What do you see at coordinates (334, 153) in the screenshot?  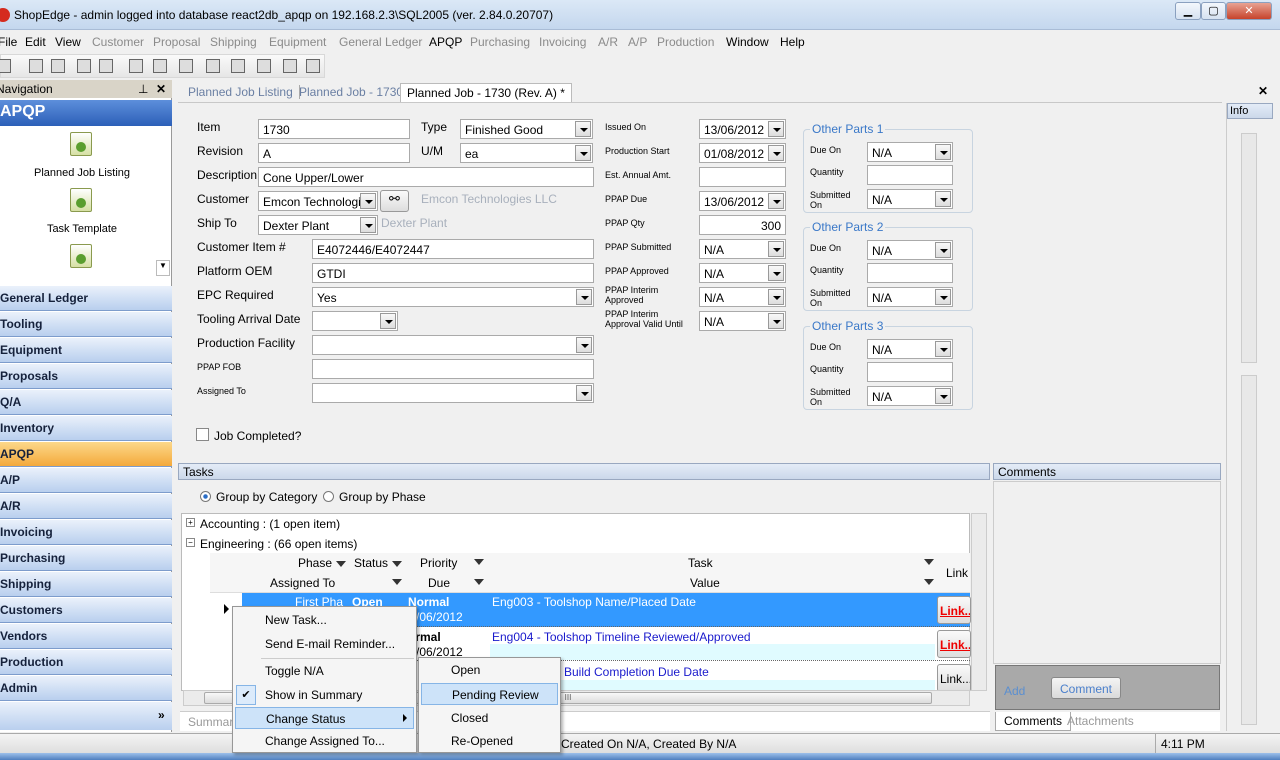 I see `revision-input: A` at bounding box center [334, 153].